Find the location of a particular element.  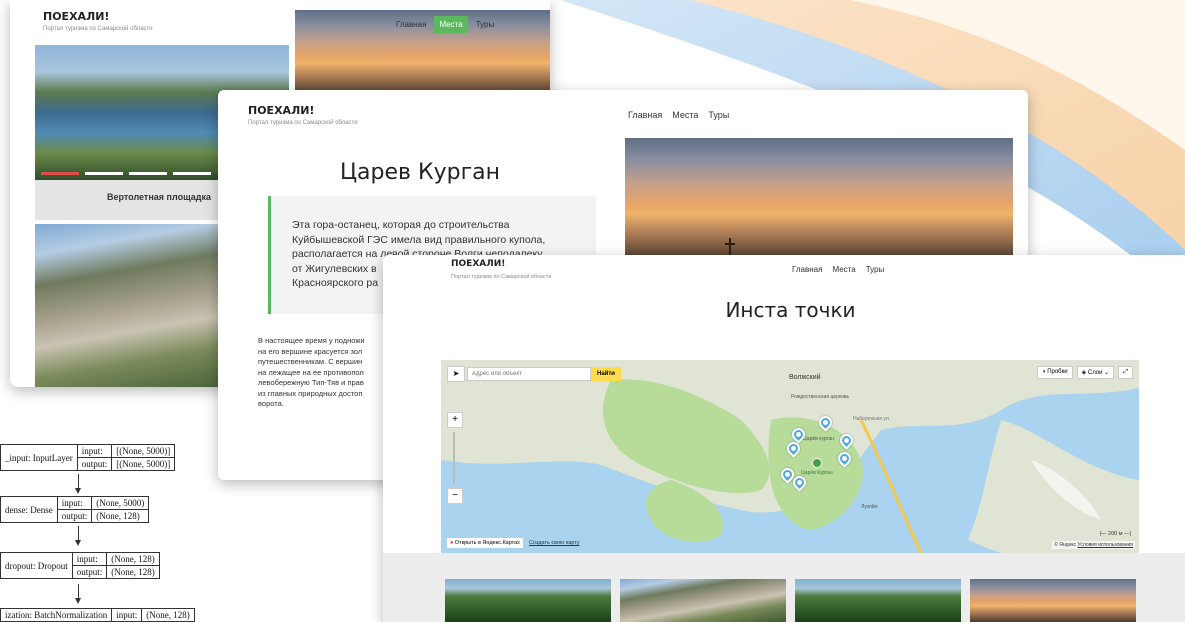

layers-button: ◈ Слои ⌄ is located at coordinates (1095, 372).